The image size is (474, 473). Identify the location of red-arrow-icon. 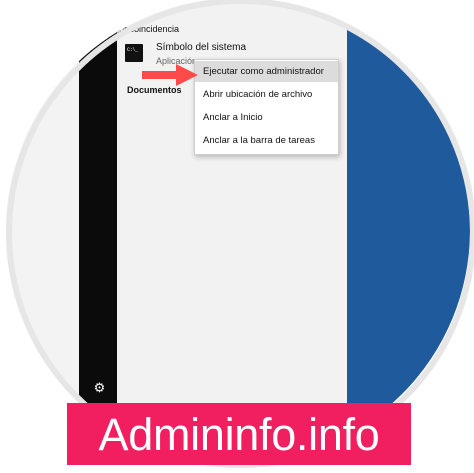
(170, 75).